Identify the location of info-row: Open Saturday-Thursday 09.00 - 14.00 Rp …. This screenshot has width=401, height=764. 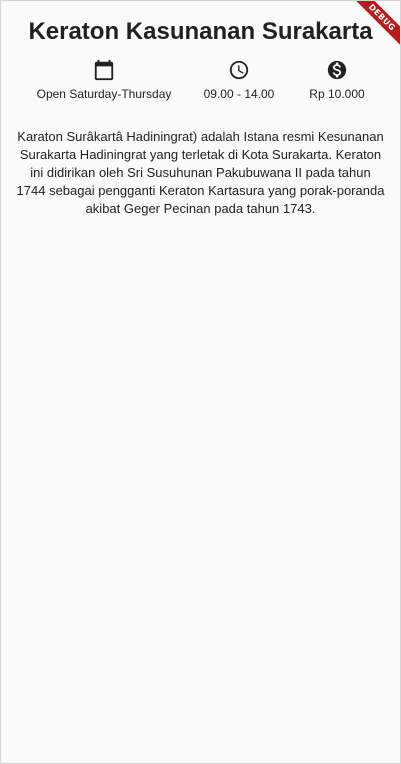
(200, 84).